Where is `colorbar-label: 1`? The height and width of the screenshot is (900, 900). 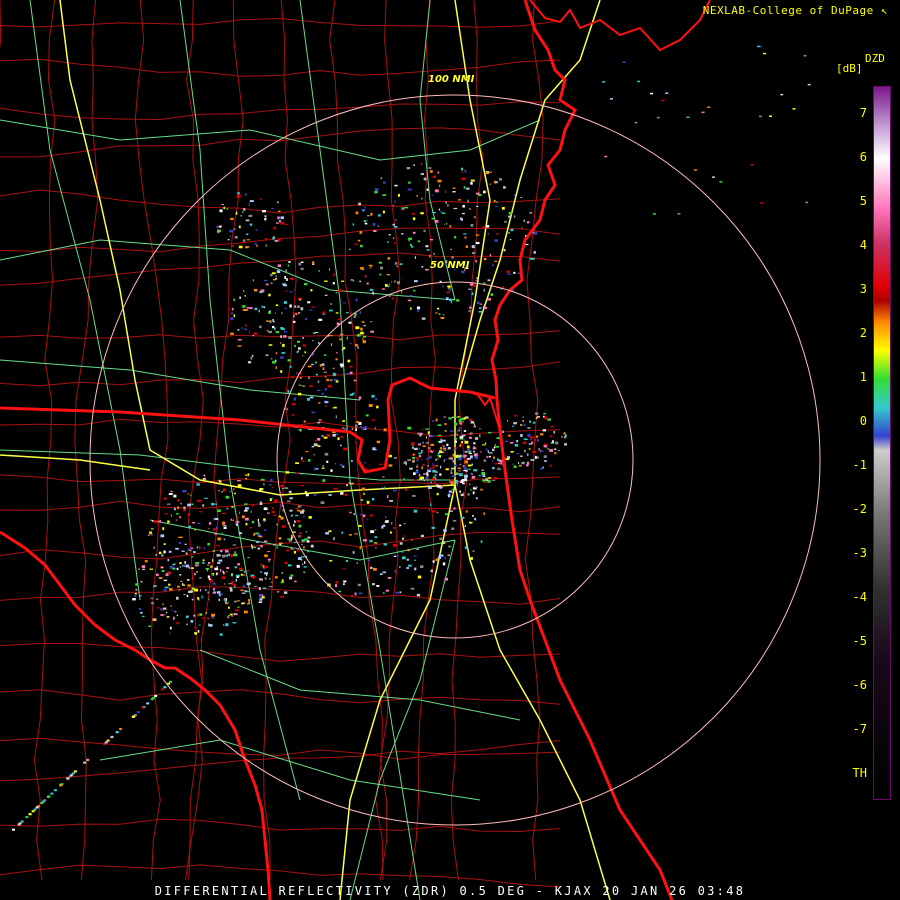
colorbar-label: 1 is located at coordinates (863, 377).